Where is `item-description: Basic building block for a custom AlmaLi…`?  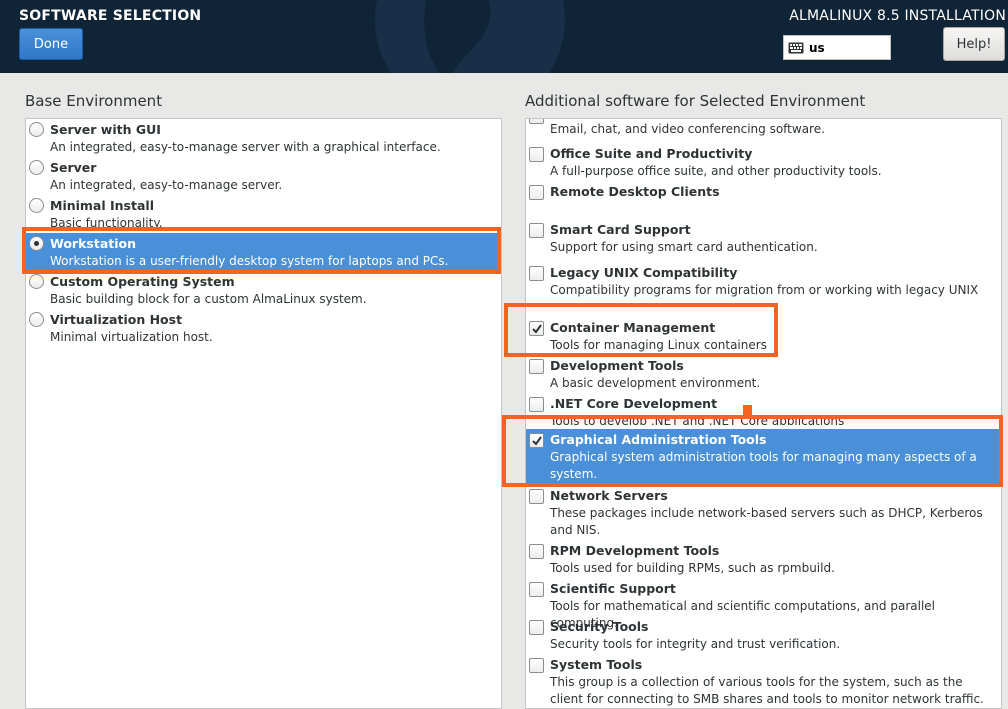 item-description: Basic building block for a custom AlmaLi… is located at coordinates (208, 299).